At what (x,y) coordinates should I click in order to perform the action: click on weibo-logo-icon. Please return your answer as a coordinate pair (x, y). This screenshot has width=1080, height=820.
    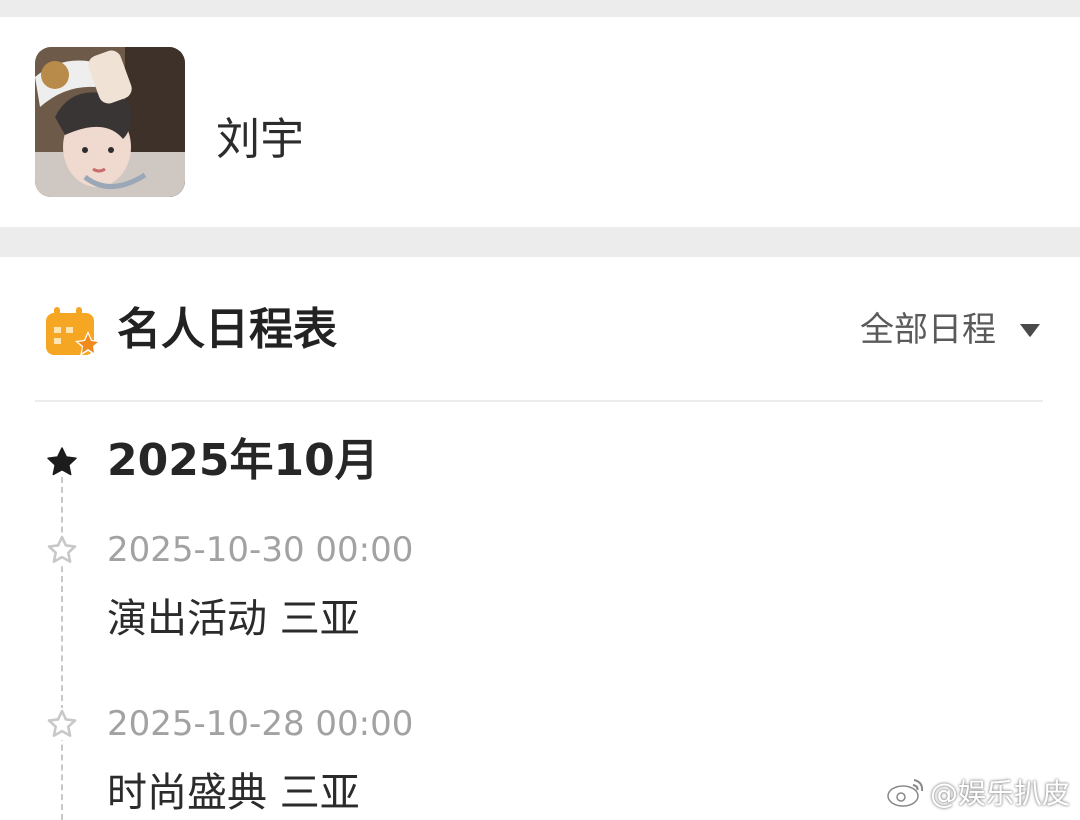
    Looking at the image, I should click on (906, 792).